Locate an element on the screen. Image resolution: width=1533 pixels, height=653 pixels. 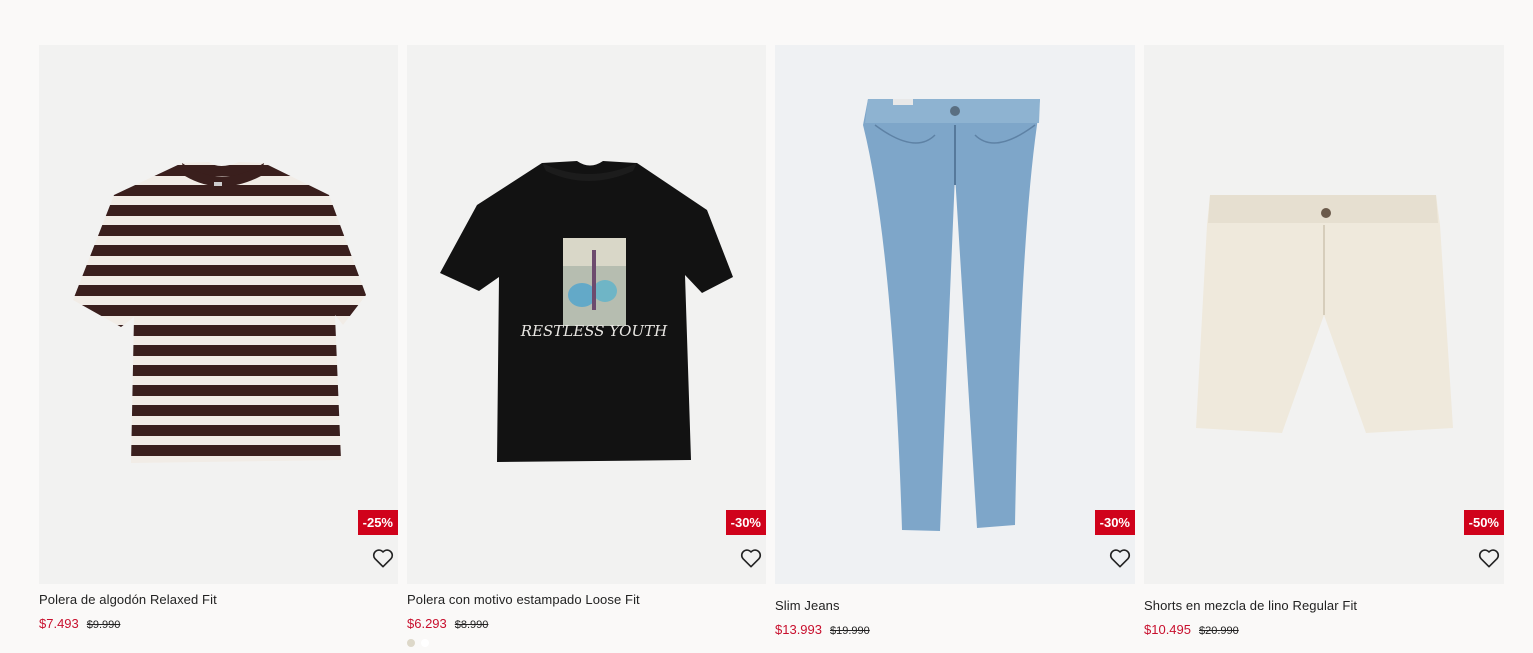
product-name: Shorts en mezcla de lino Regular Fit is located at coordinates (1324, 605).